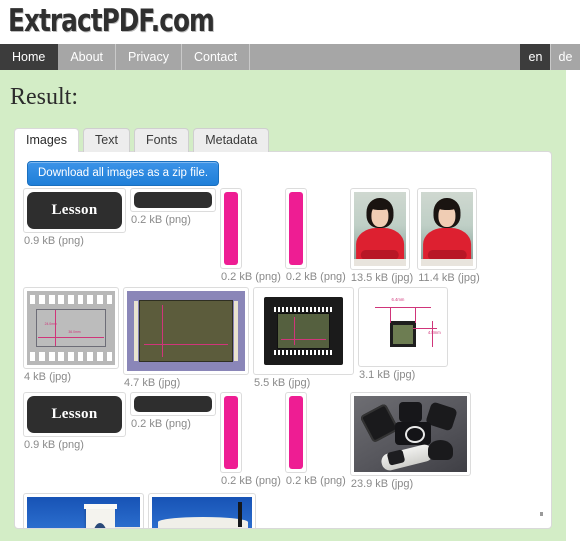  What do you see at coordinates (87, 57) in the screenshot?
I see `nav-item-about: About` at bounding box center [87, 57].